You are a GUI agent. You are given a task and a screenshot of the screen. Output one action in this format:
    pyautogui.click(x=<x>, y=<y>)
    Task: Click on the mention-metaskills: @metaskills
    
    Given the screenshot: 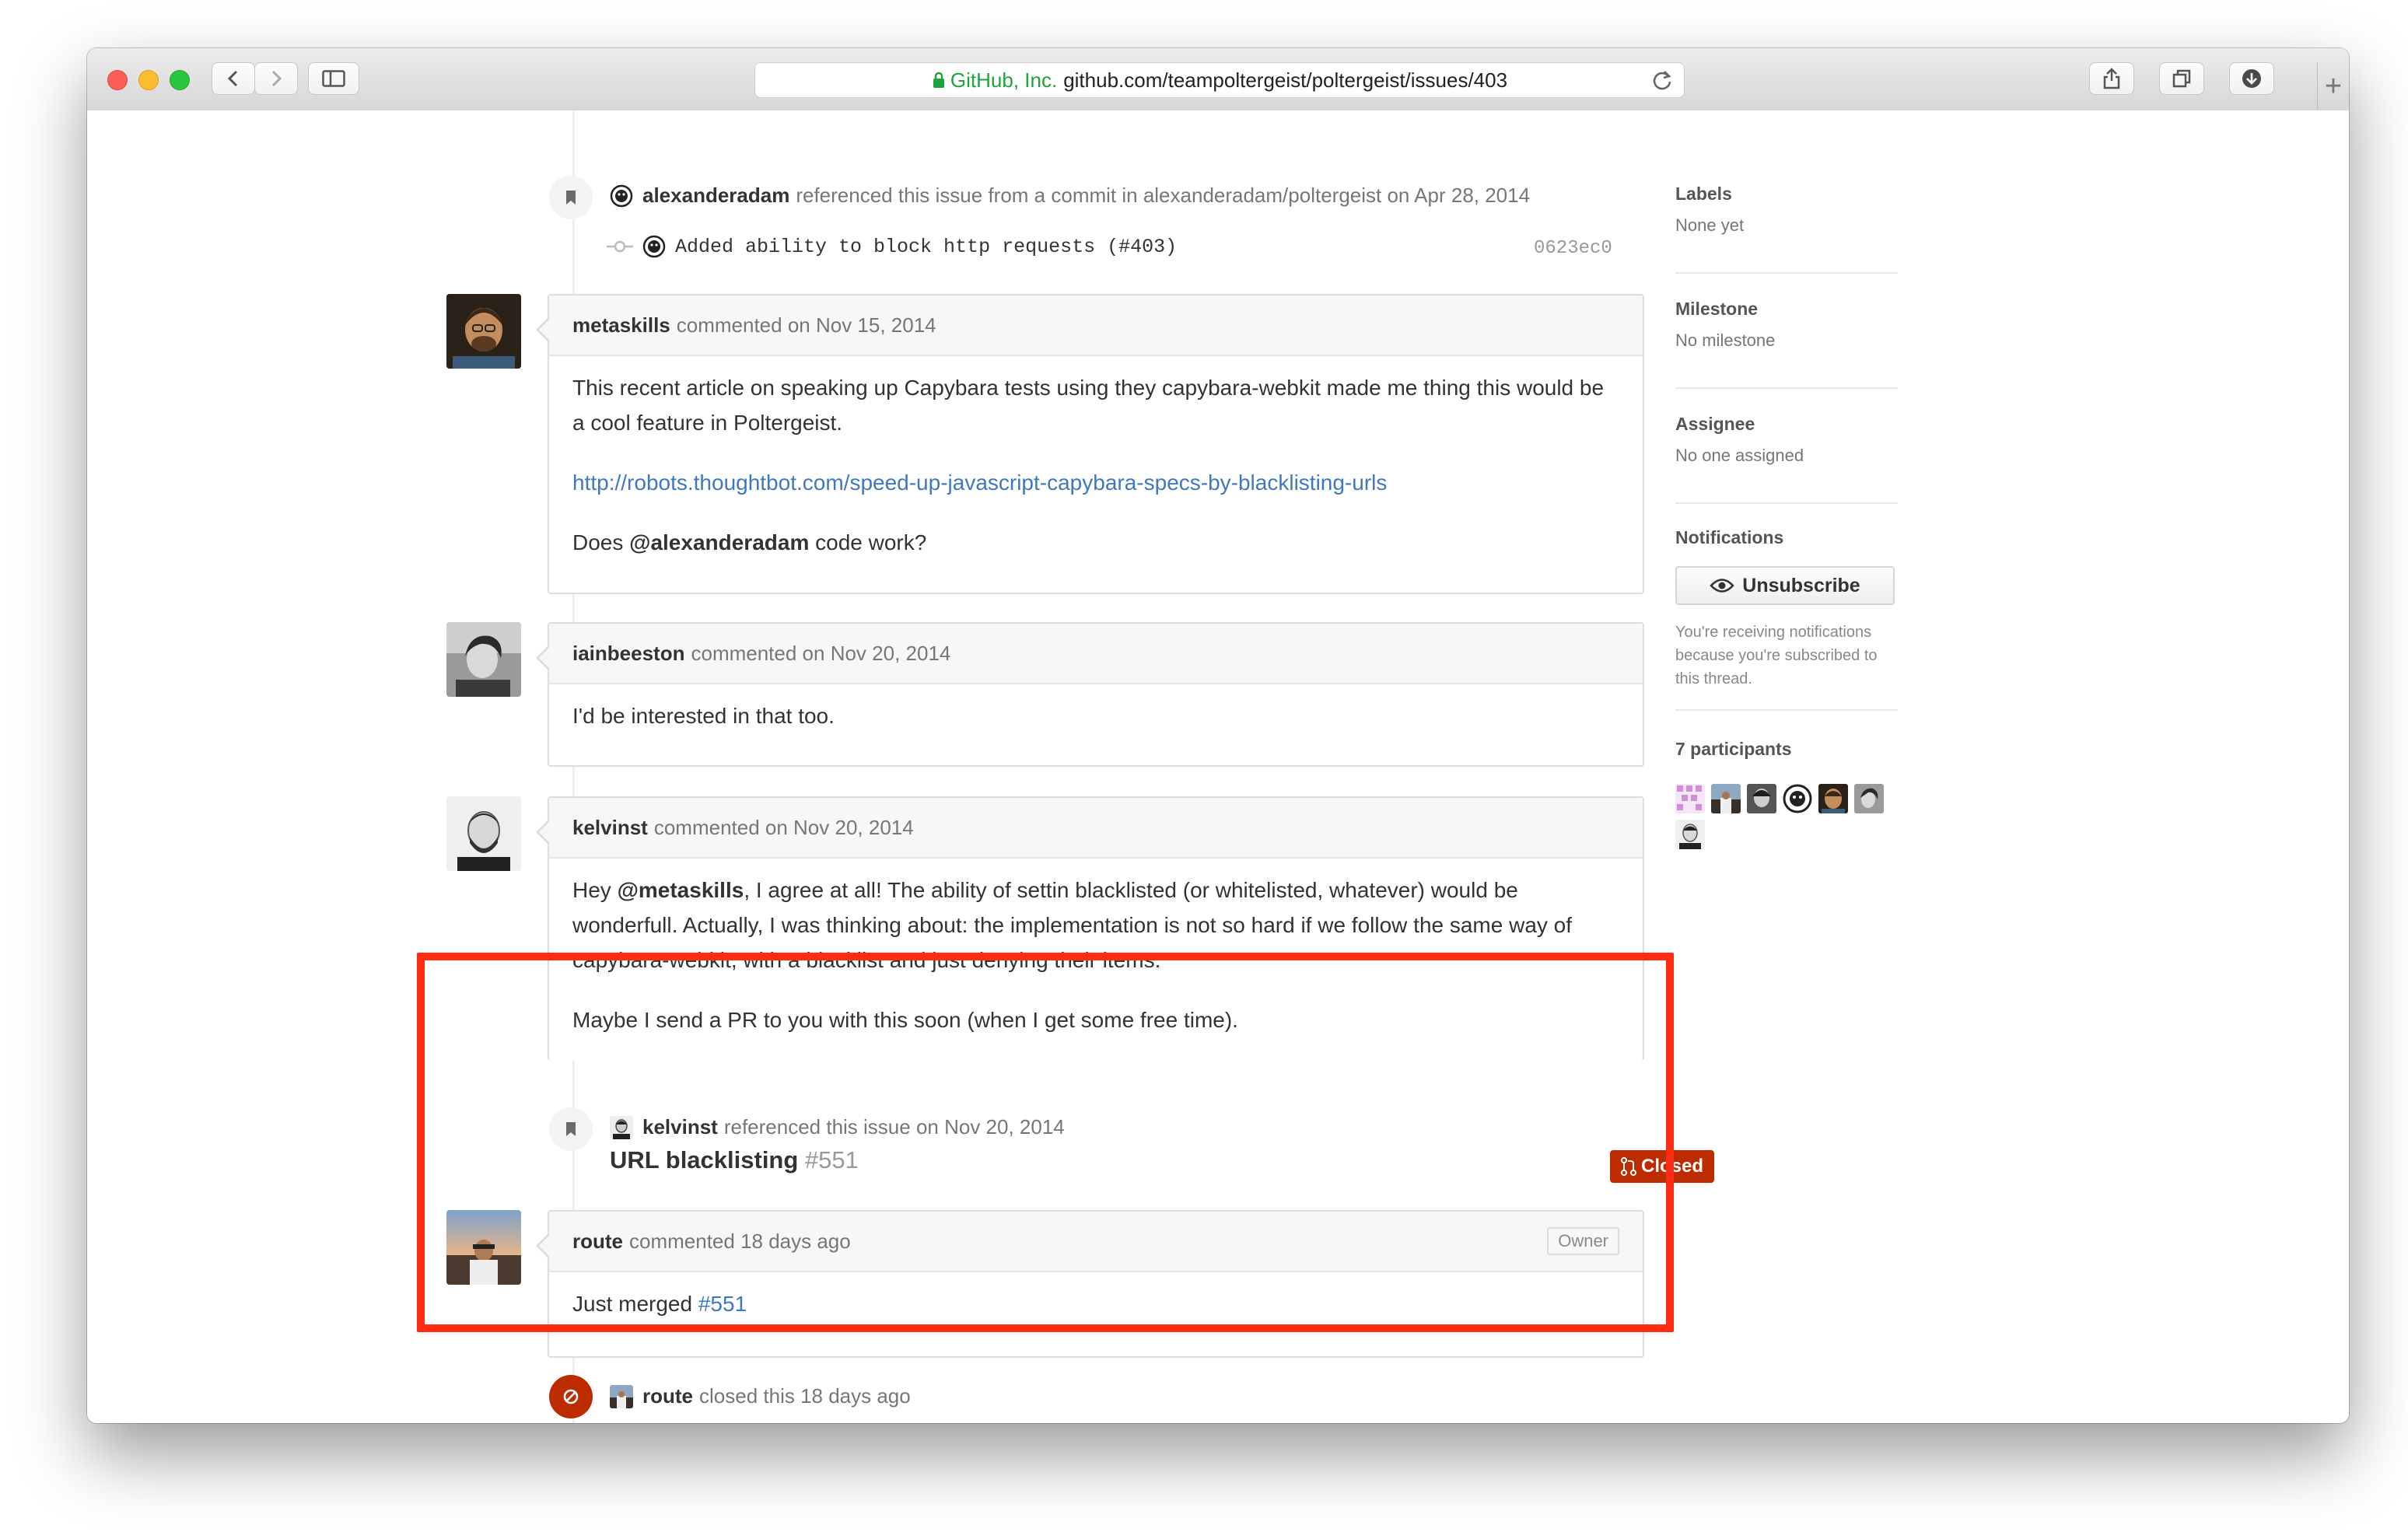 What is the action you would take?
    pyautogui.click(x=681, y=890)
    